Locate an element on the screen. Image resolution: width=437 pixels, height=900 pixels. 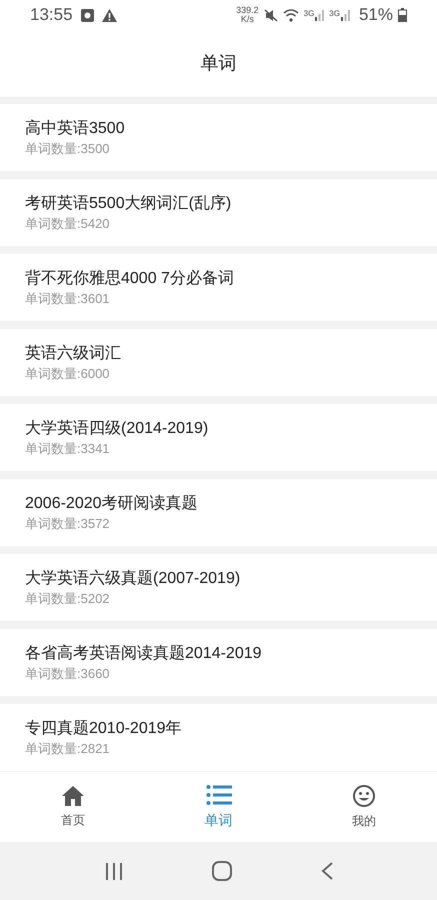
word-list-card: 各省高考英语阅读真题2014-2019 单词数量:3660 is located at coordinates (218, 662).